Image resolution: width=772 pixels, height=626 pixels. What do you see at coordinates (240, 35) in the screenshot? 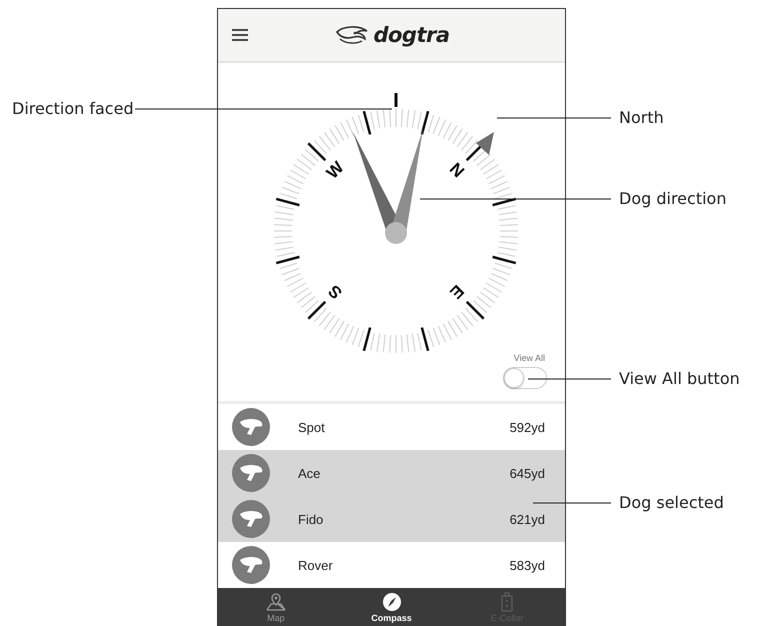
I see `menu-icon` at bounding box center [240, 35].